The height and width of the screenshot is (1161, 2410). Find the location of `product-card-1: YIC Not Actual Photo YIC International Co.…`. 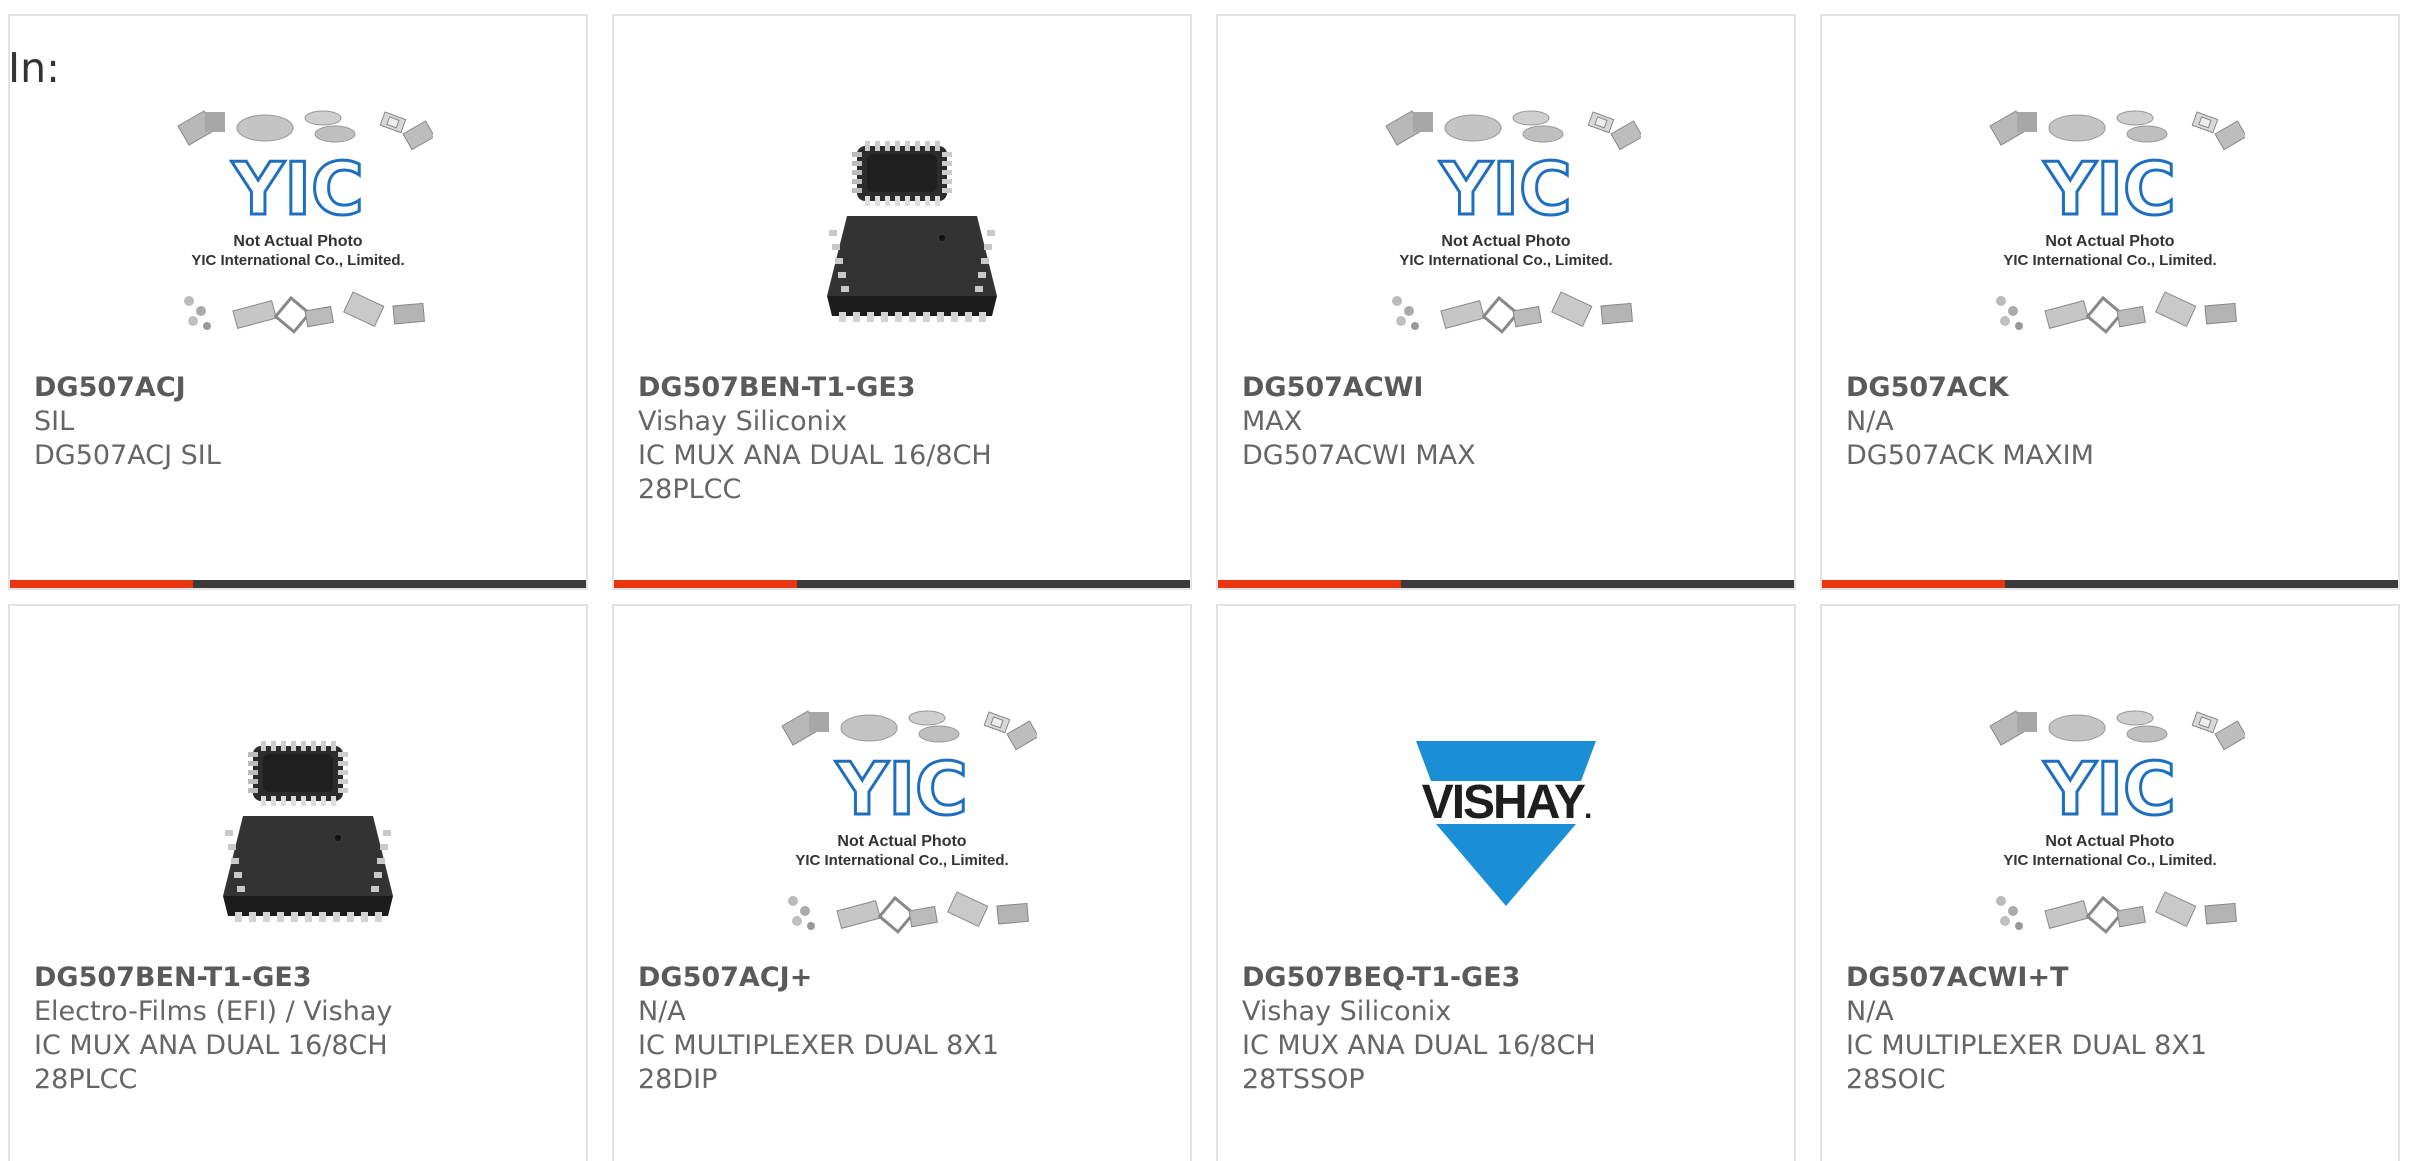

product-card-1: YIC Not Actual Photo YIC International Co.… is located at coordinates (298, 302).